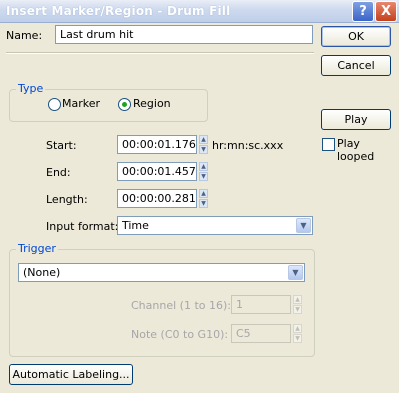 This screenshot has height=393, width=399. I want to click on help-icon: ?, so click(363, 11).